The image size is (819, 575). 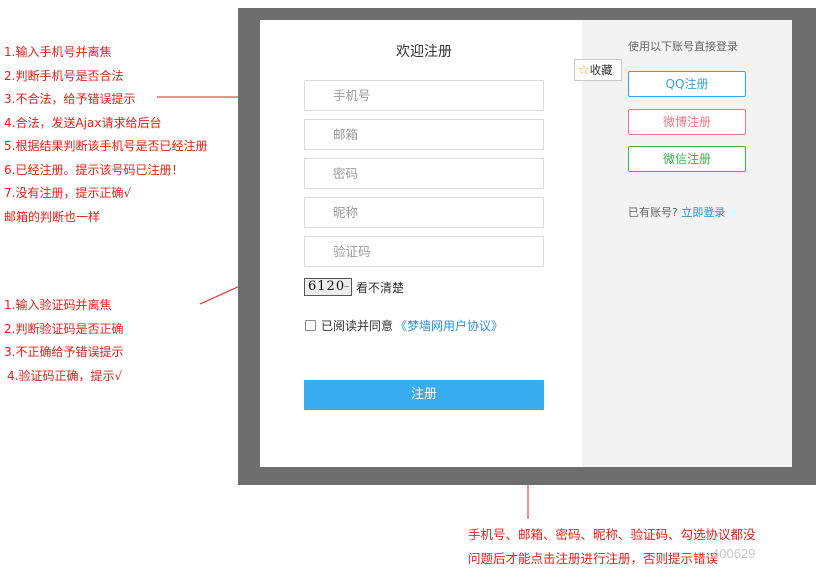 I want to click on agreement-row: 已阅读并同意 《梦墙网用户协议》, so click(x=404, y=325).